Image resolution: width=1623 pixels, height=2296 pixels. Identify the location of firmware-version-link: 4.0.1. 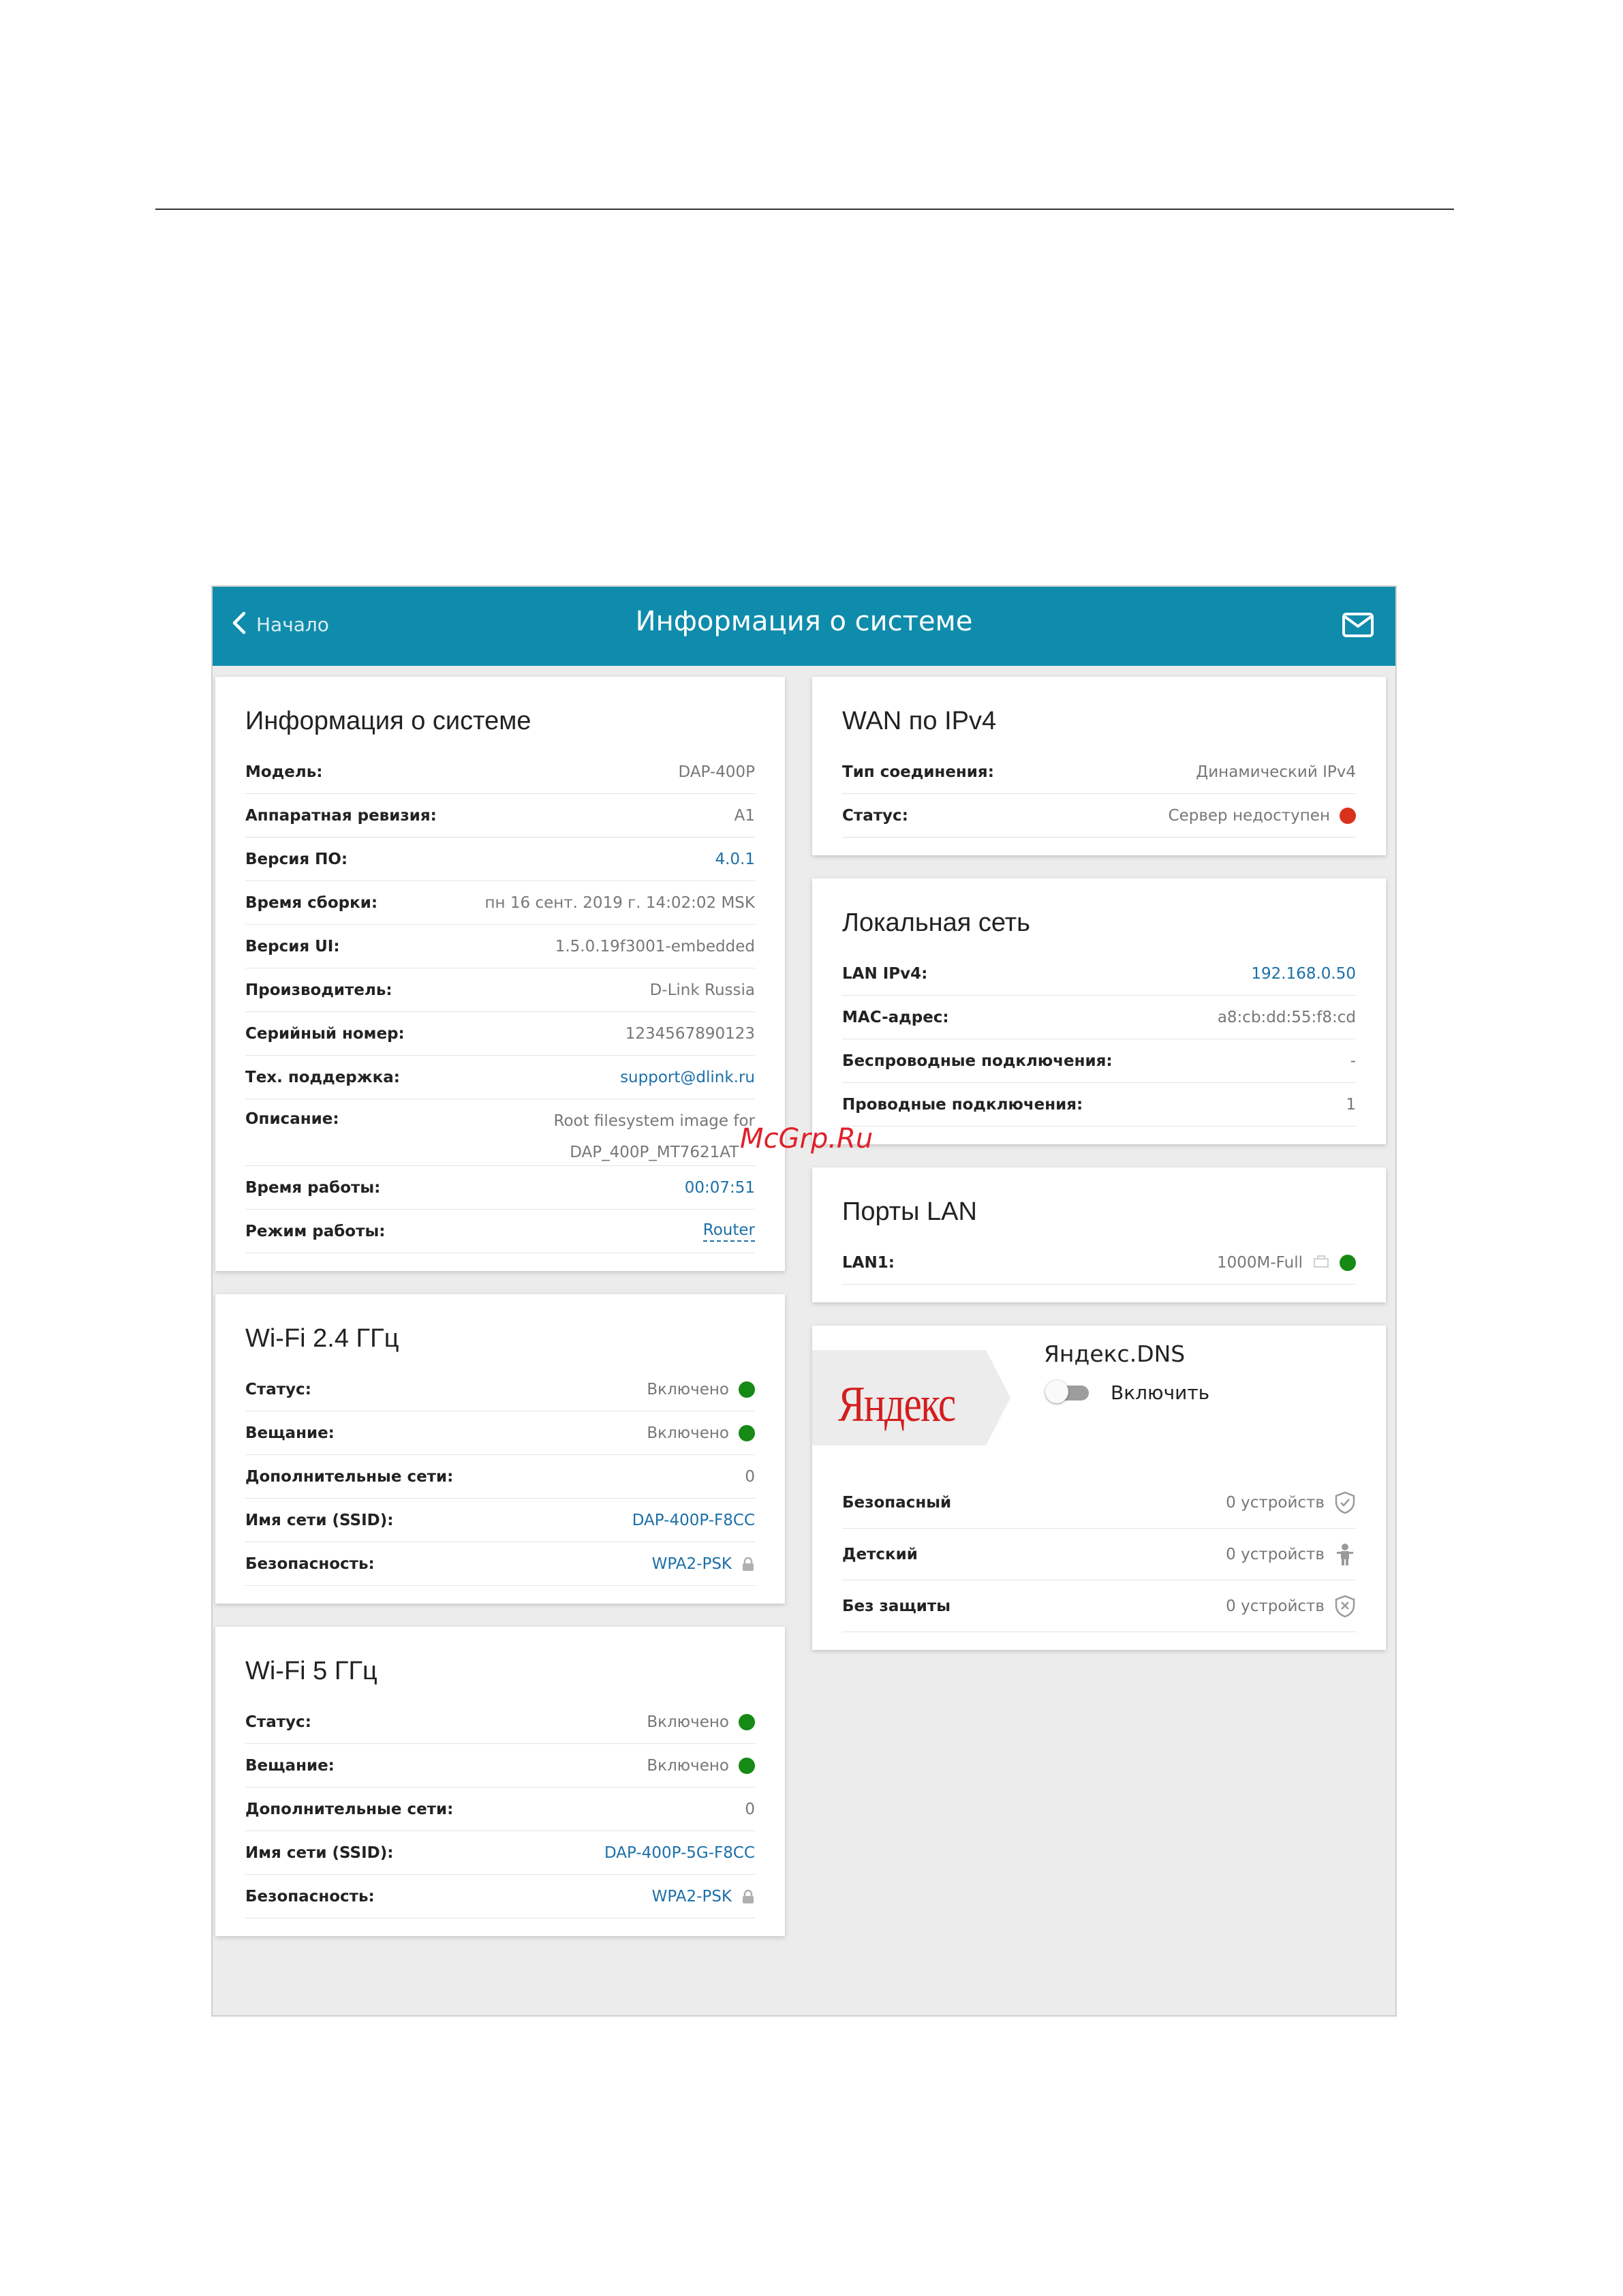
(735, 859).